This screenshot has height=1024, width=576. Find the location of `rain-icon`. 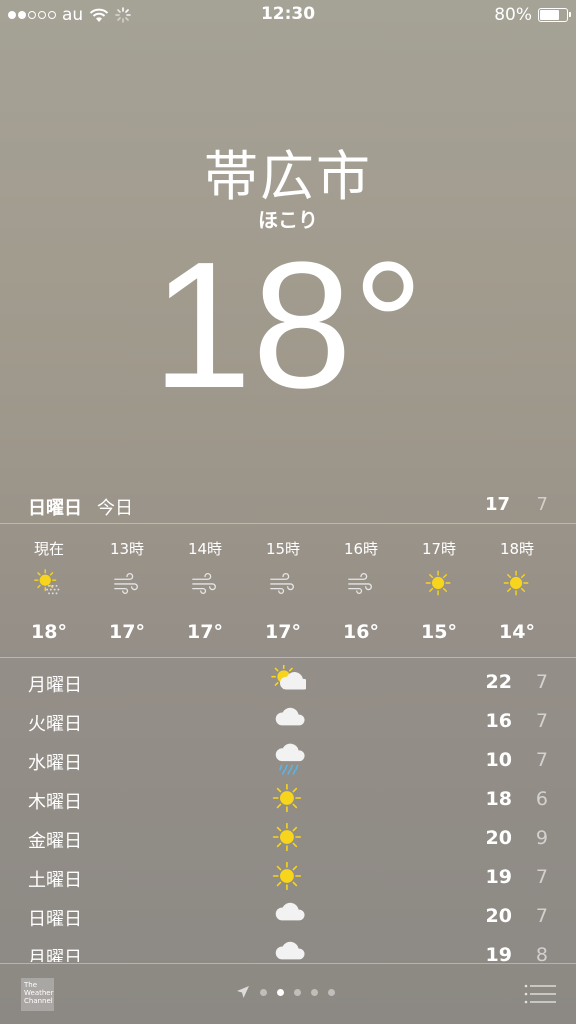

rain-icon is located at coordinates (288, 759).